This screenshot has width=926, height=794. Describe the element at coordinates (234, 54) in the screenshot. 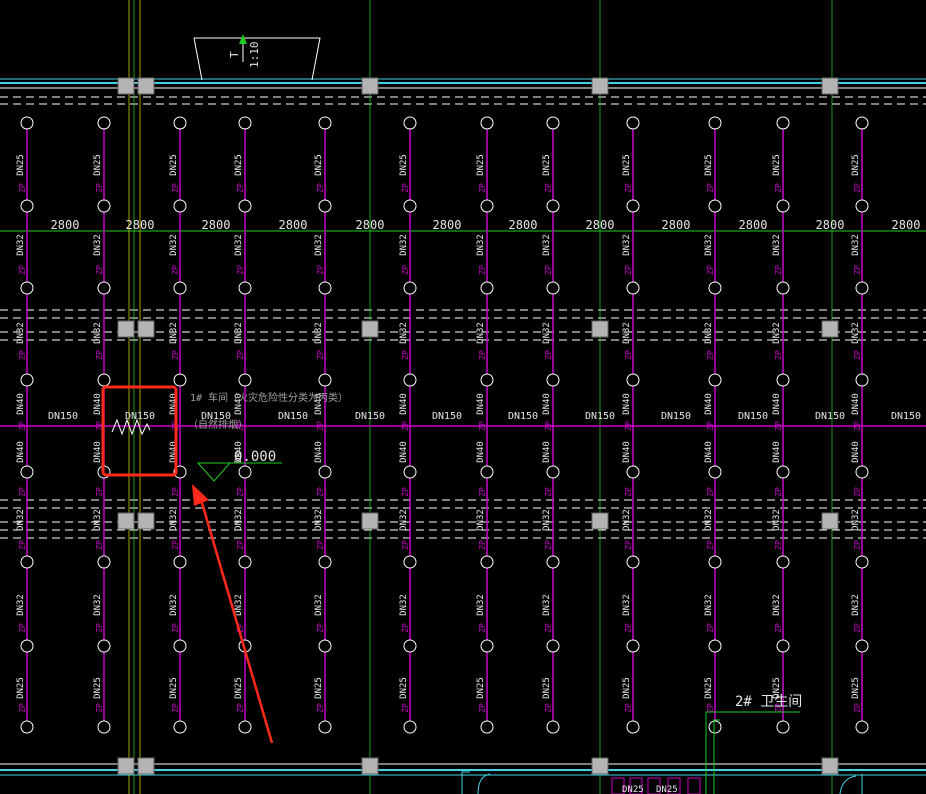

I see `ramp-slope-letter: T` at that location.